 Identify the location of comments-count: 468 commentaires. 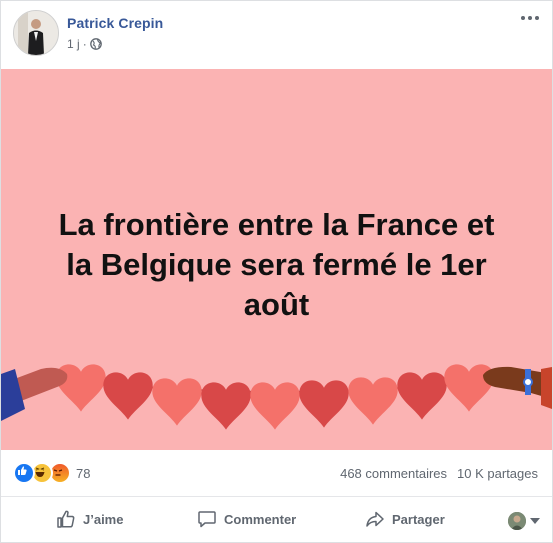
(393, 473).